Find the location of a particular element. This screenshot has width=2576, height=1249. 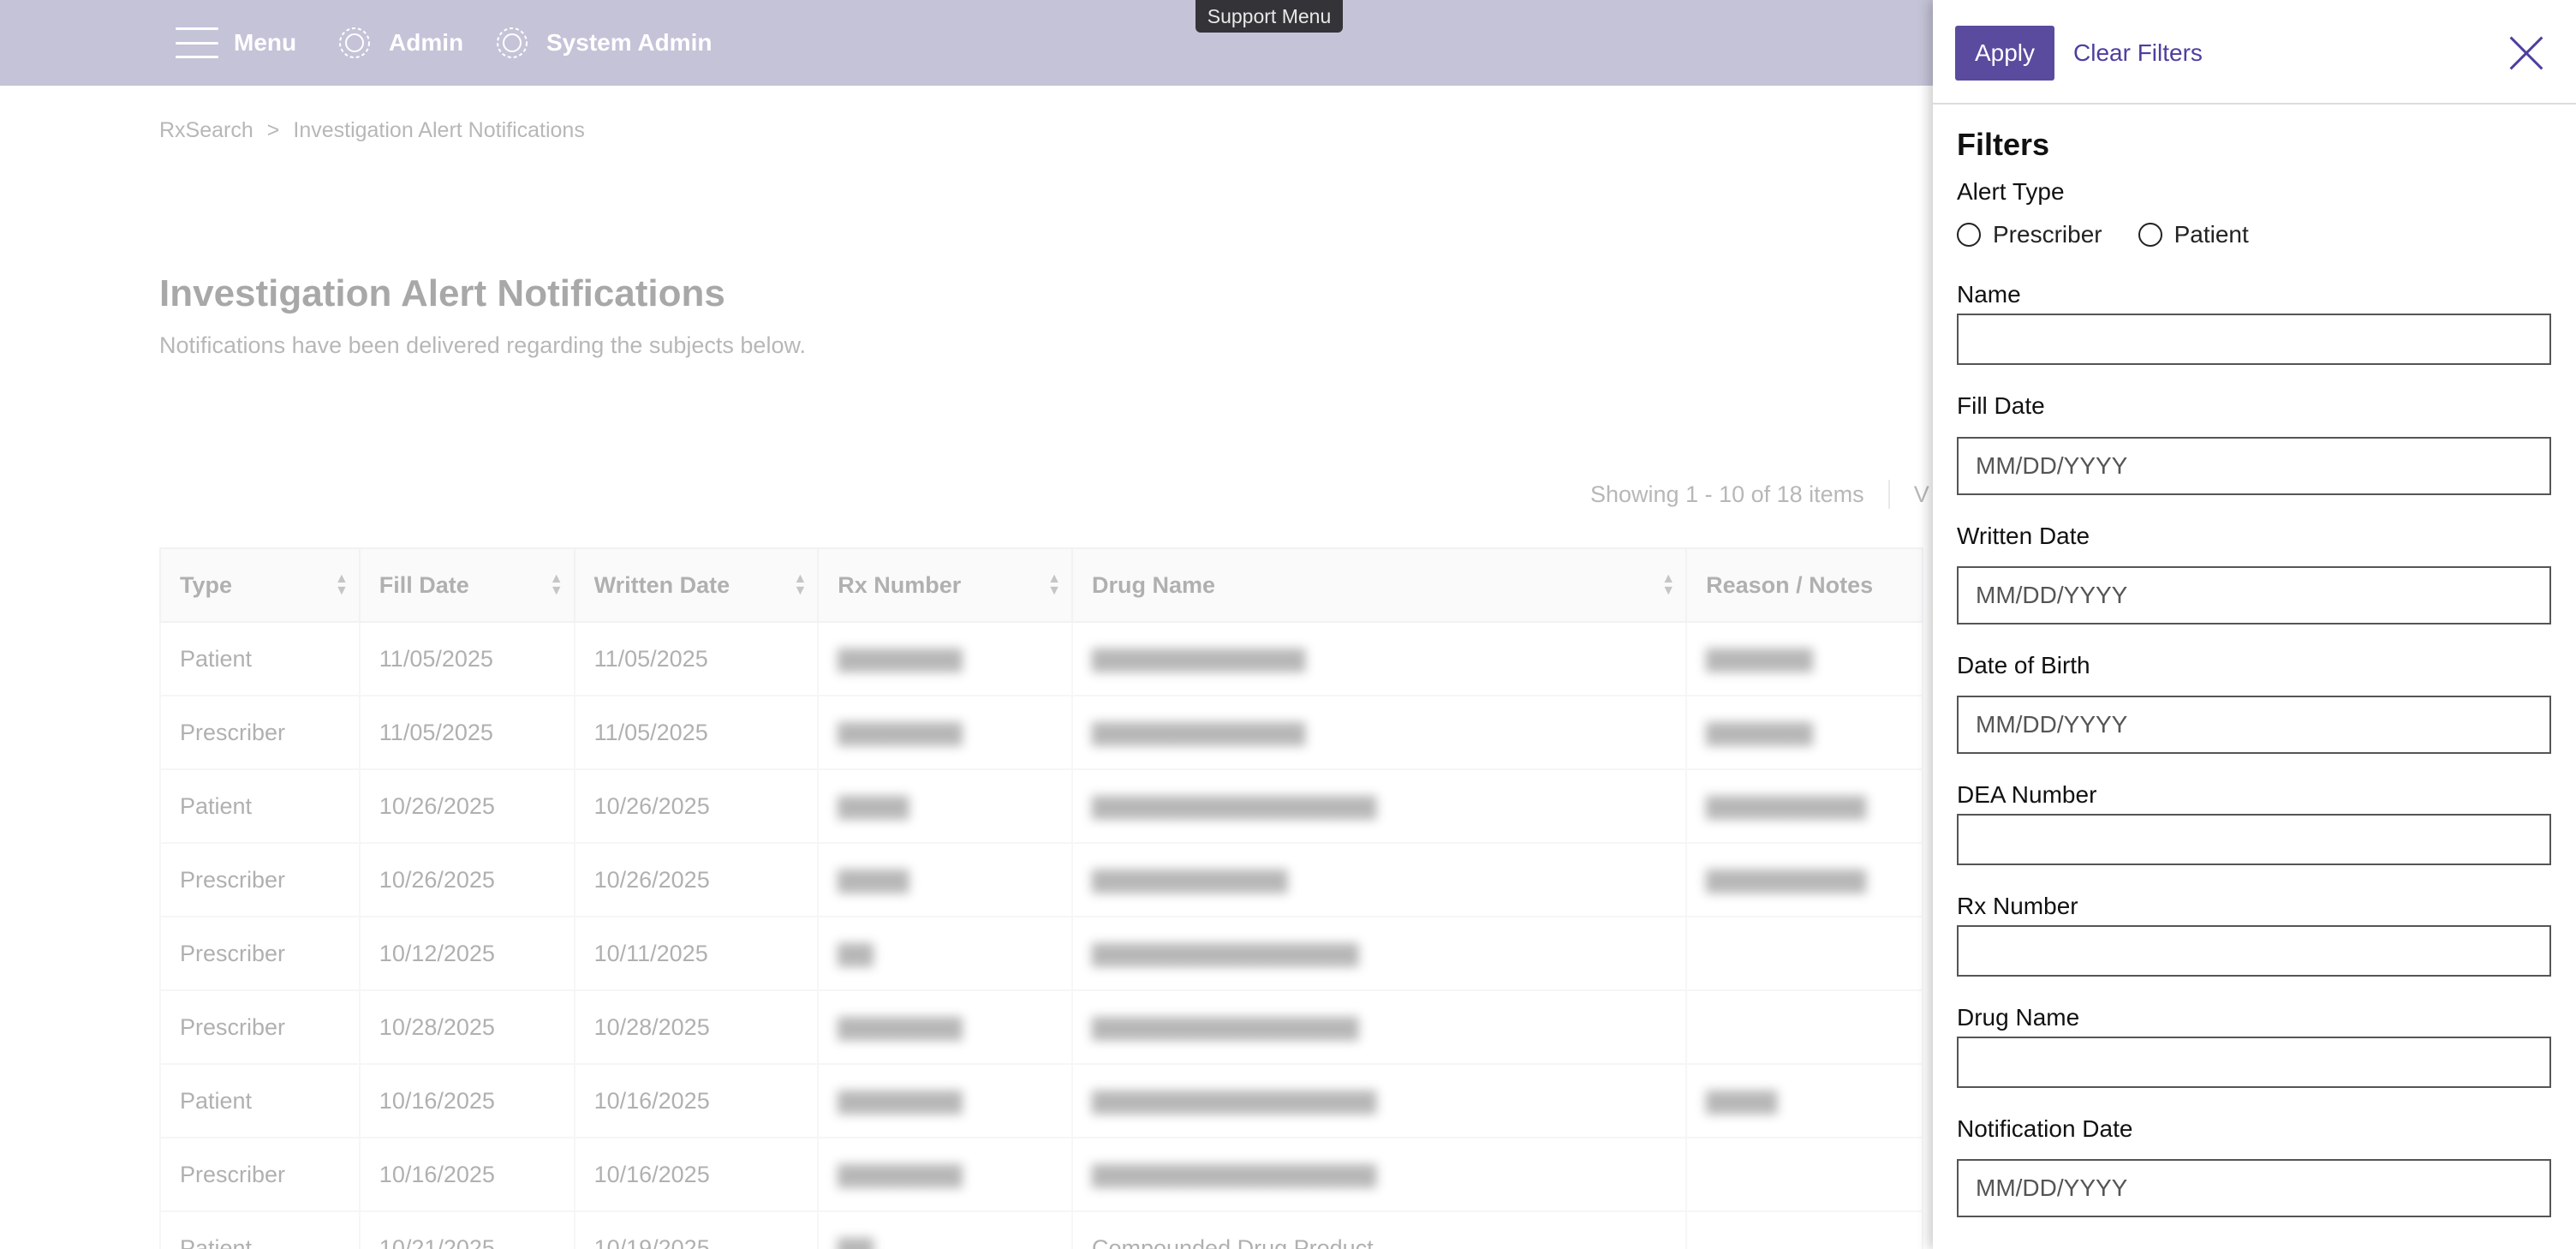

redacted-text: ▇▇▇▇▇▇▇▇▇▇▇▇▇▇▇ is located at coordinates (1225, 953).